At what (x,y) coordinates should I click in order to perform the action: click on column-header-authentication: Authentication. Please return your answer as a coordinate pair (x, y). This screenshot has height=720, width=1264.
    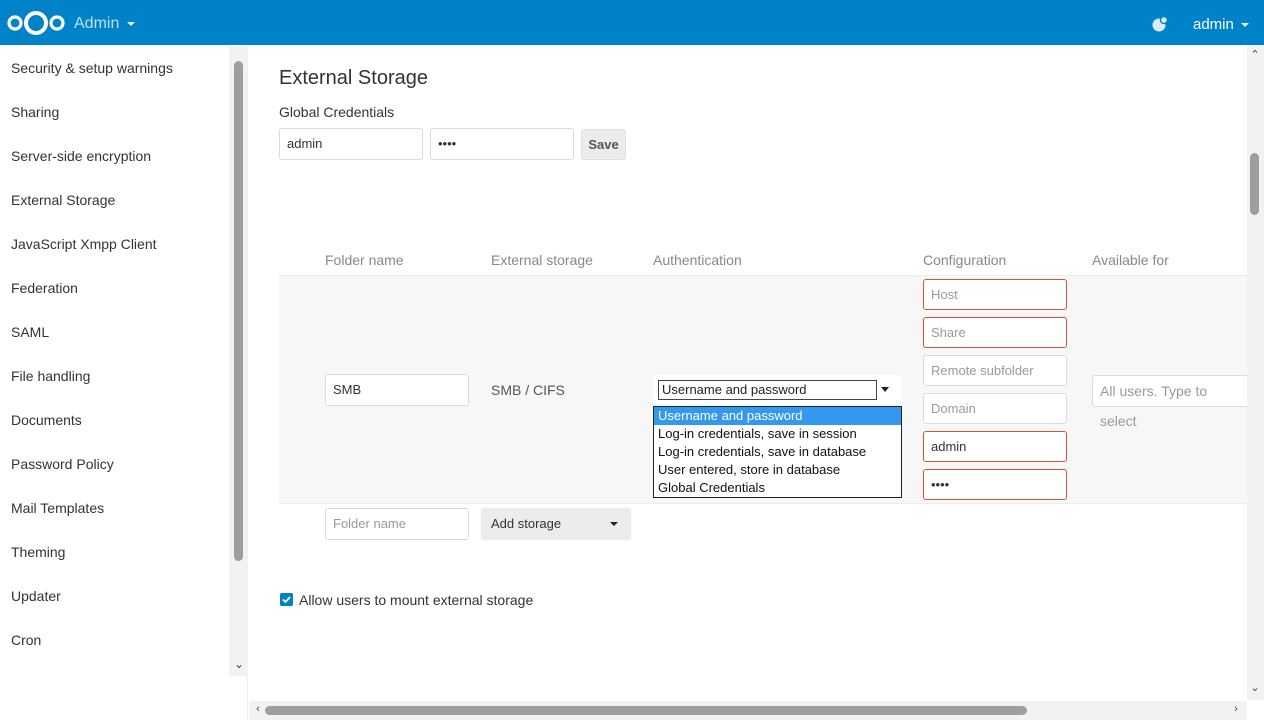
    Looking at the image, I should click on (697, 260).